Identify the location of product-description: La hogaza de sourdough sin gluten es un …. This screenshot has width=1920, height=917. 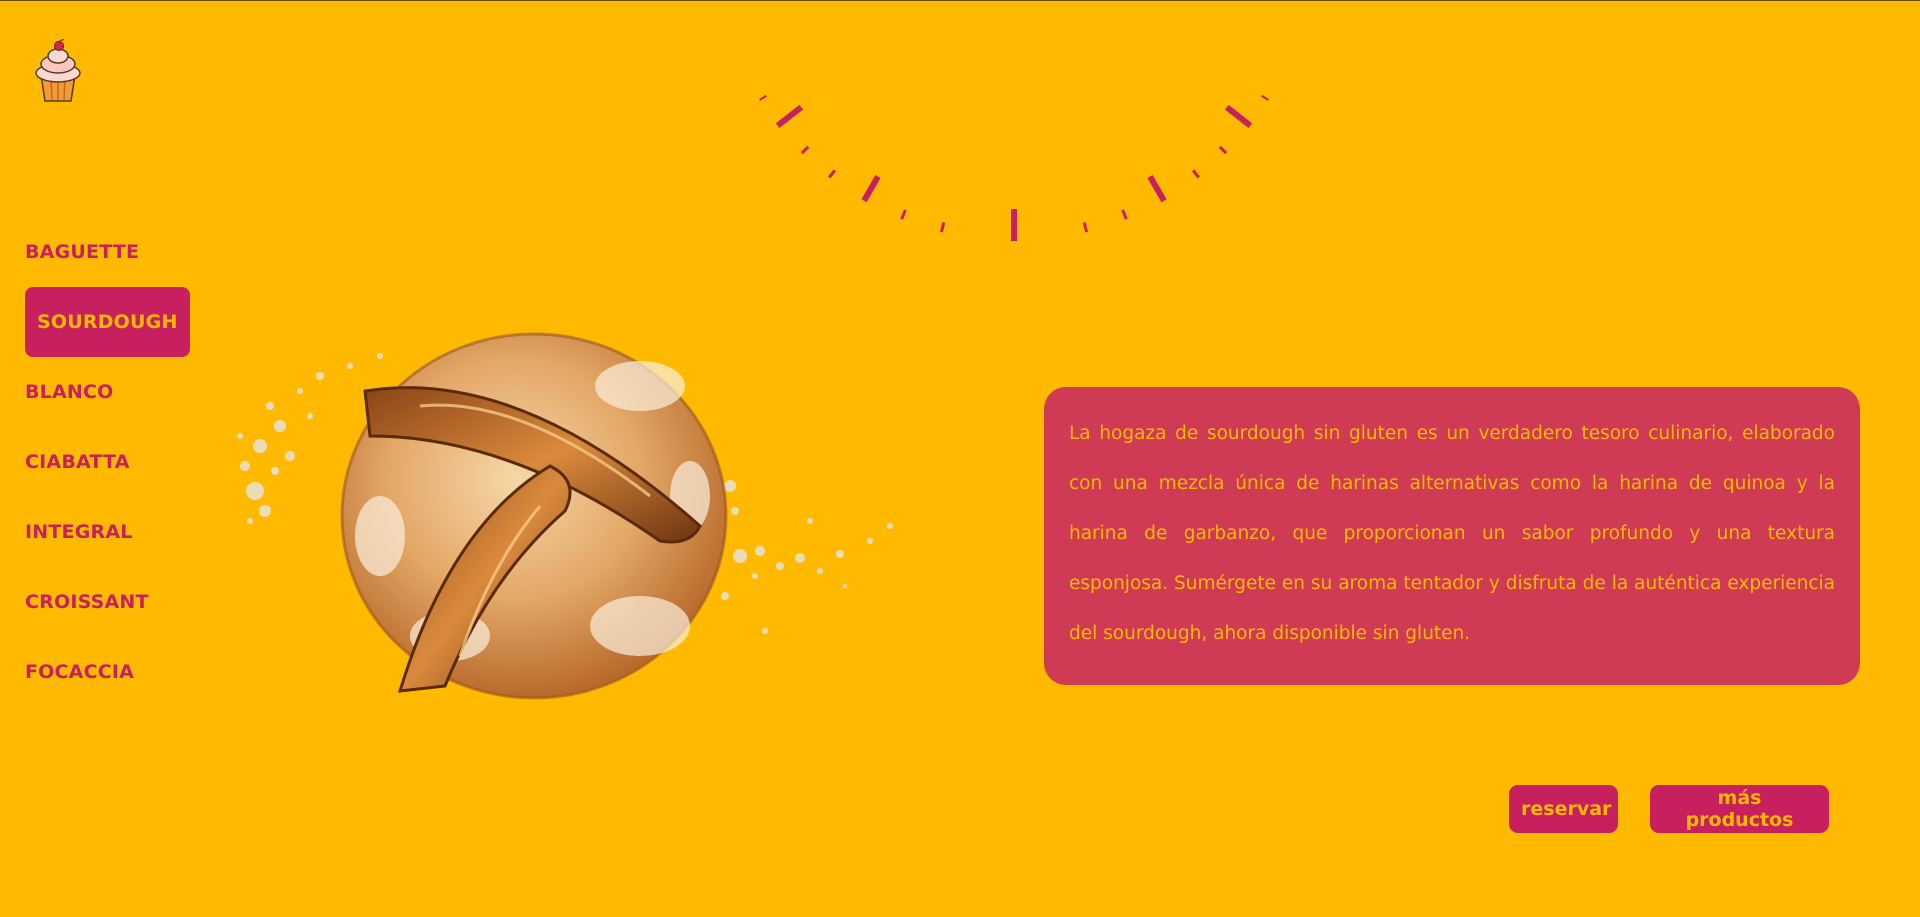
(1452, 533).